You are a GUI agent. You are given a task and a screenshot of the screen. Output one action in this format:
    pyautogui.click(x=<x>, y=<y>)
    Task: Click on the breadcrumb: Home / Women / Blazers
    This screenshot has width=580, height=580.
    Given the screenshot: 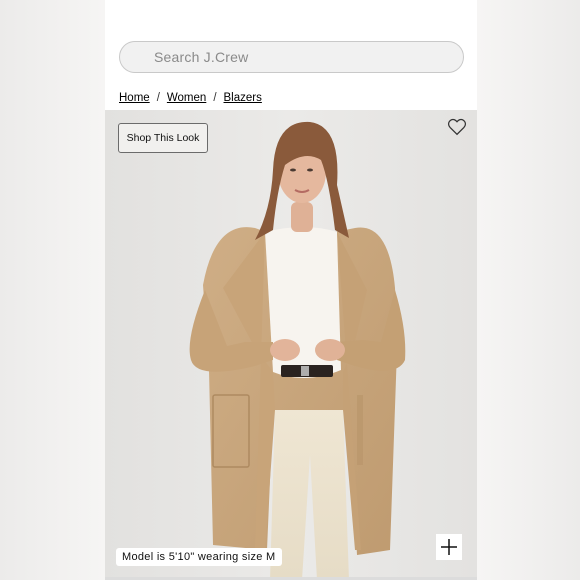 What is the action you would take?
    pyautogui.click(x=190, y=98)
    